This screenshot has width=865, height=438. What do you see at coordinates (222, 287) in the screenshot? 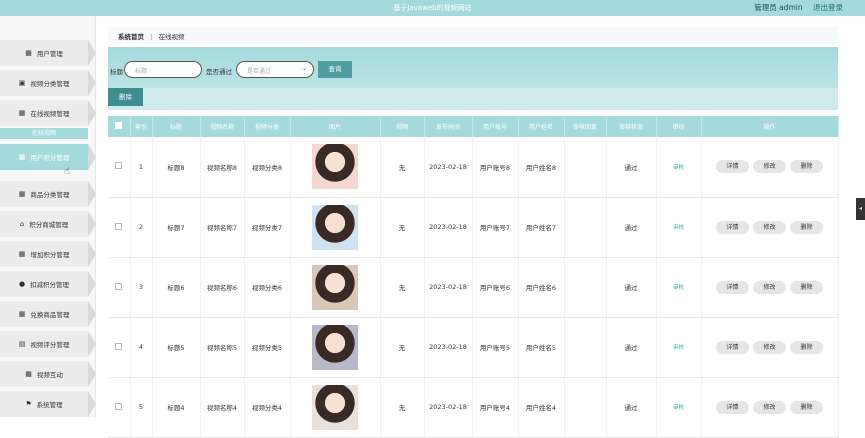
I see `cell-video-name: 视频名称6` at bounding box center [222, 287].